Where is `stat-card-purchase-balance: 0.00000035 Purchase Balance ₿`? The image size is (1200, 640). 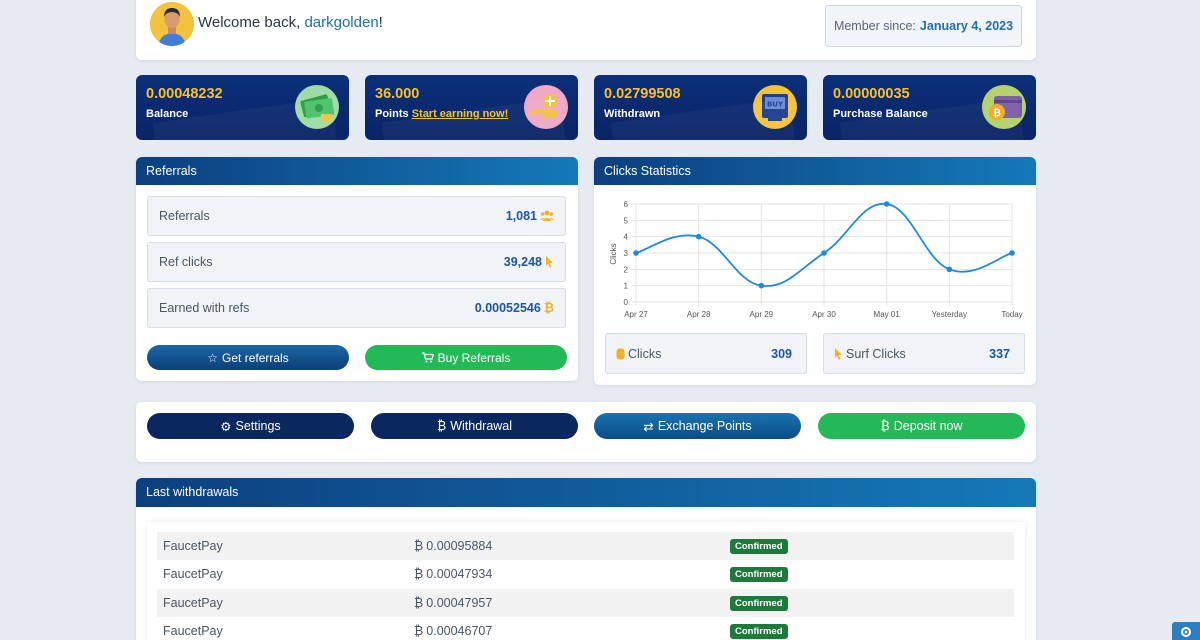
stat-card-purchase-balance: 0.00000035 Purchase Balance ₿ is located at coordinates (929, 107).